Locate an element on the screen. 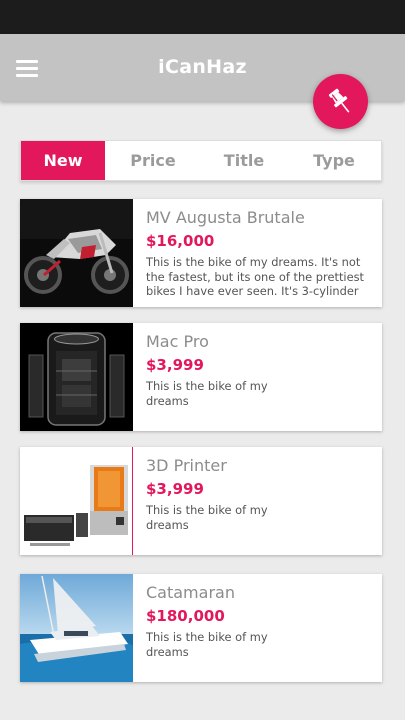 The width and height of the screenshot is (405, 720). item-name: MV Augusta Brutale is located at coordinates (225, 217).